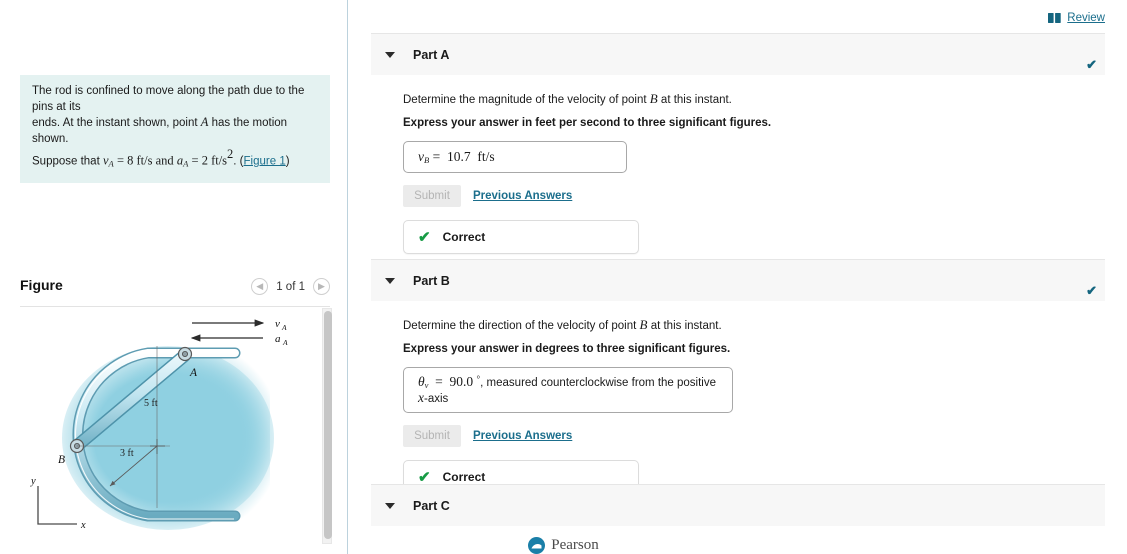 This screenshot has width=1127, height=554. What do you see at coordinates (151, 403) in the screenshot?
I see `rod-length-label: 5 ft` at bounding box center [151, 403].